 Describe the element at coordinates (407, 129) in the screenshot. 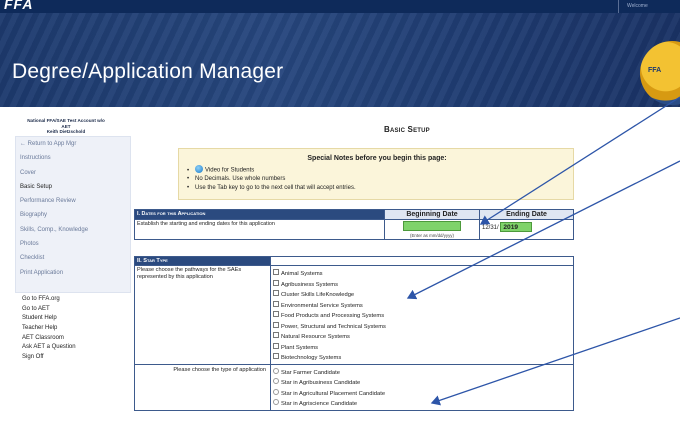

I see `section-title: Basic Setup` at that location.